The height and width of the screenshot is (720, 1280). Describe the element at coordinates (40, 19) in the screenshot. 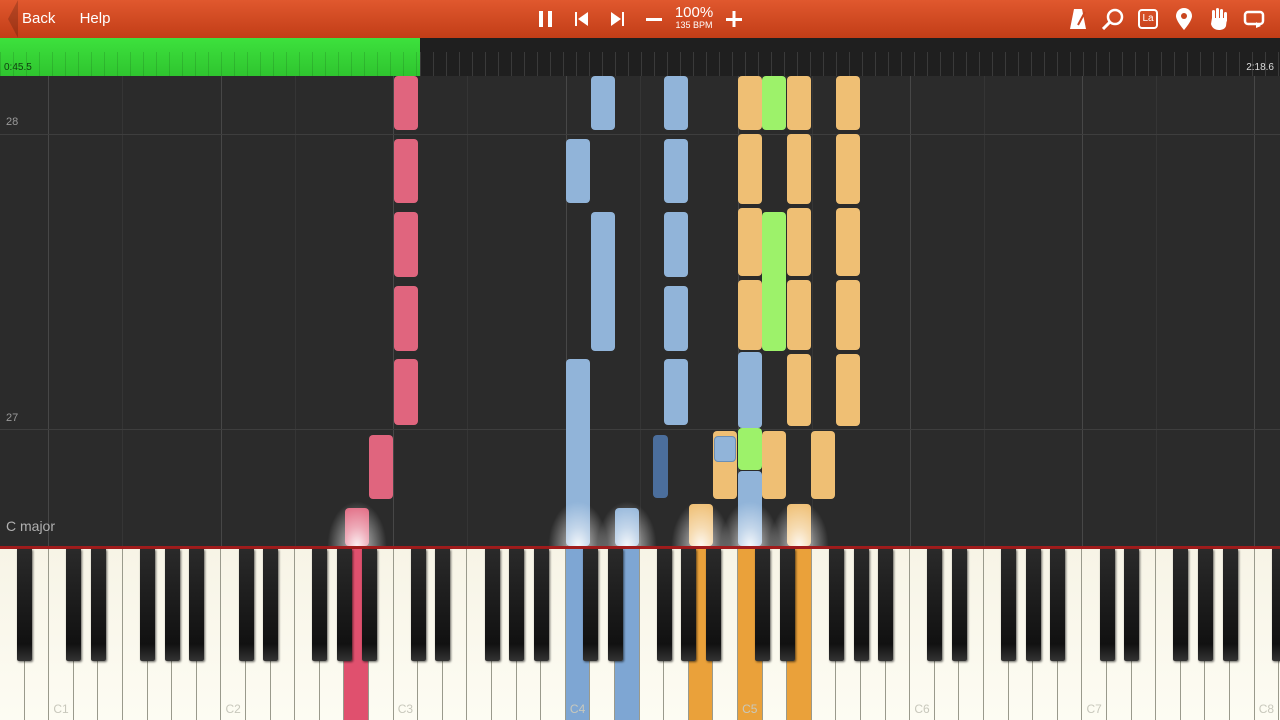

I see `back-button: Back` at that location.